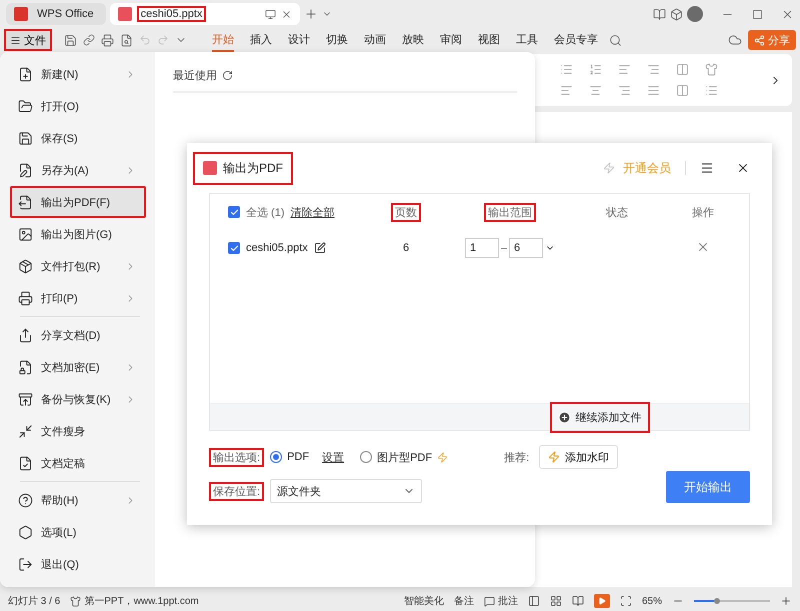 The height and width of the screenshot is (611, 800). I want to click on select-all-label: 全选 (1), so click(265, 213).